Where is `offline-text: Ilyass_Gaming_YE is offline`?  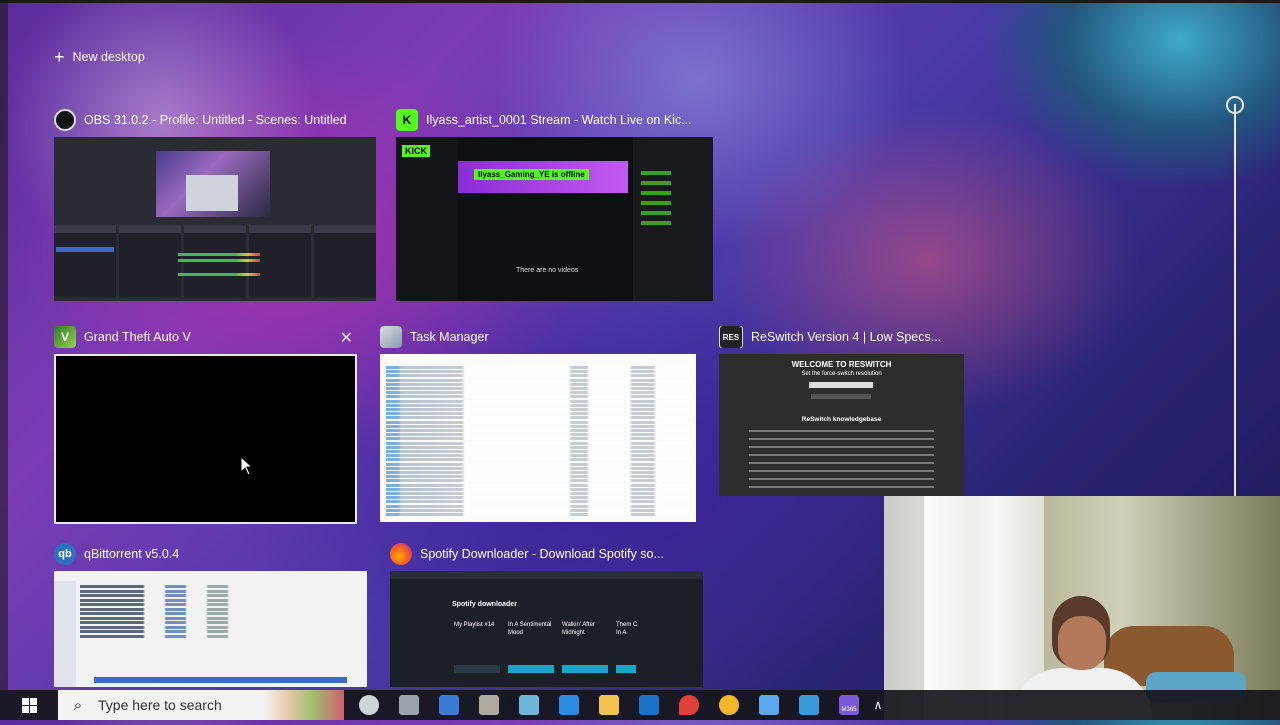 offline-text: Ilyass_Gaming_YE is offline is located at coordinates (531, 174).